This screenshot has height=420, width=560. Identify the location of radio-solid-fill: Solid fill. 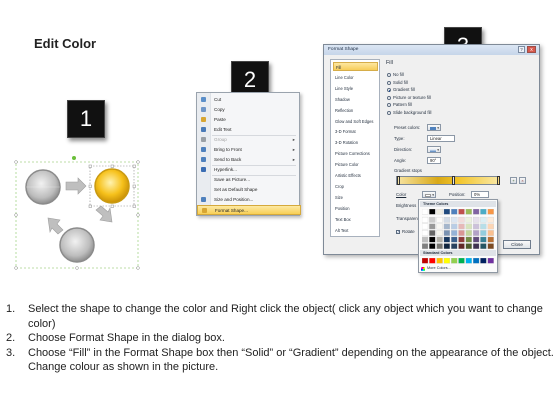
(397, 83).